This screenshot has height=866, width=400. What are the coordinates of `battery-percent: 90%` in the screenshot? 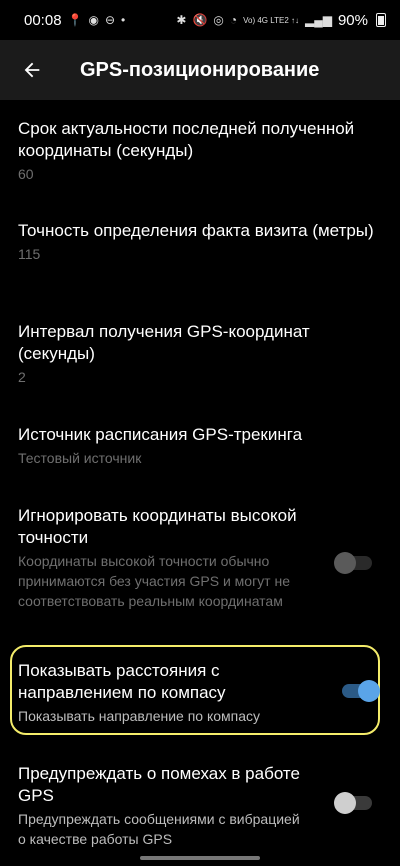 It's located at (352, 20).